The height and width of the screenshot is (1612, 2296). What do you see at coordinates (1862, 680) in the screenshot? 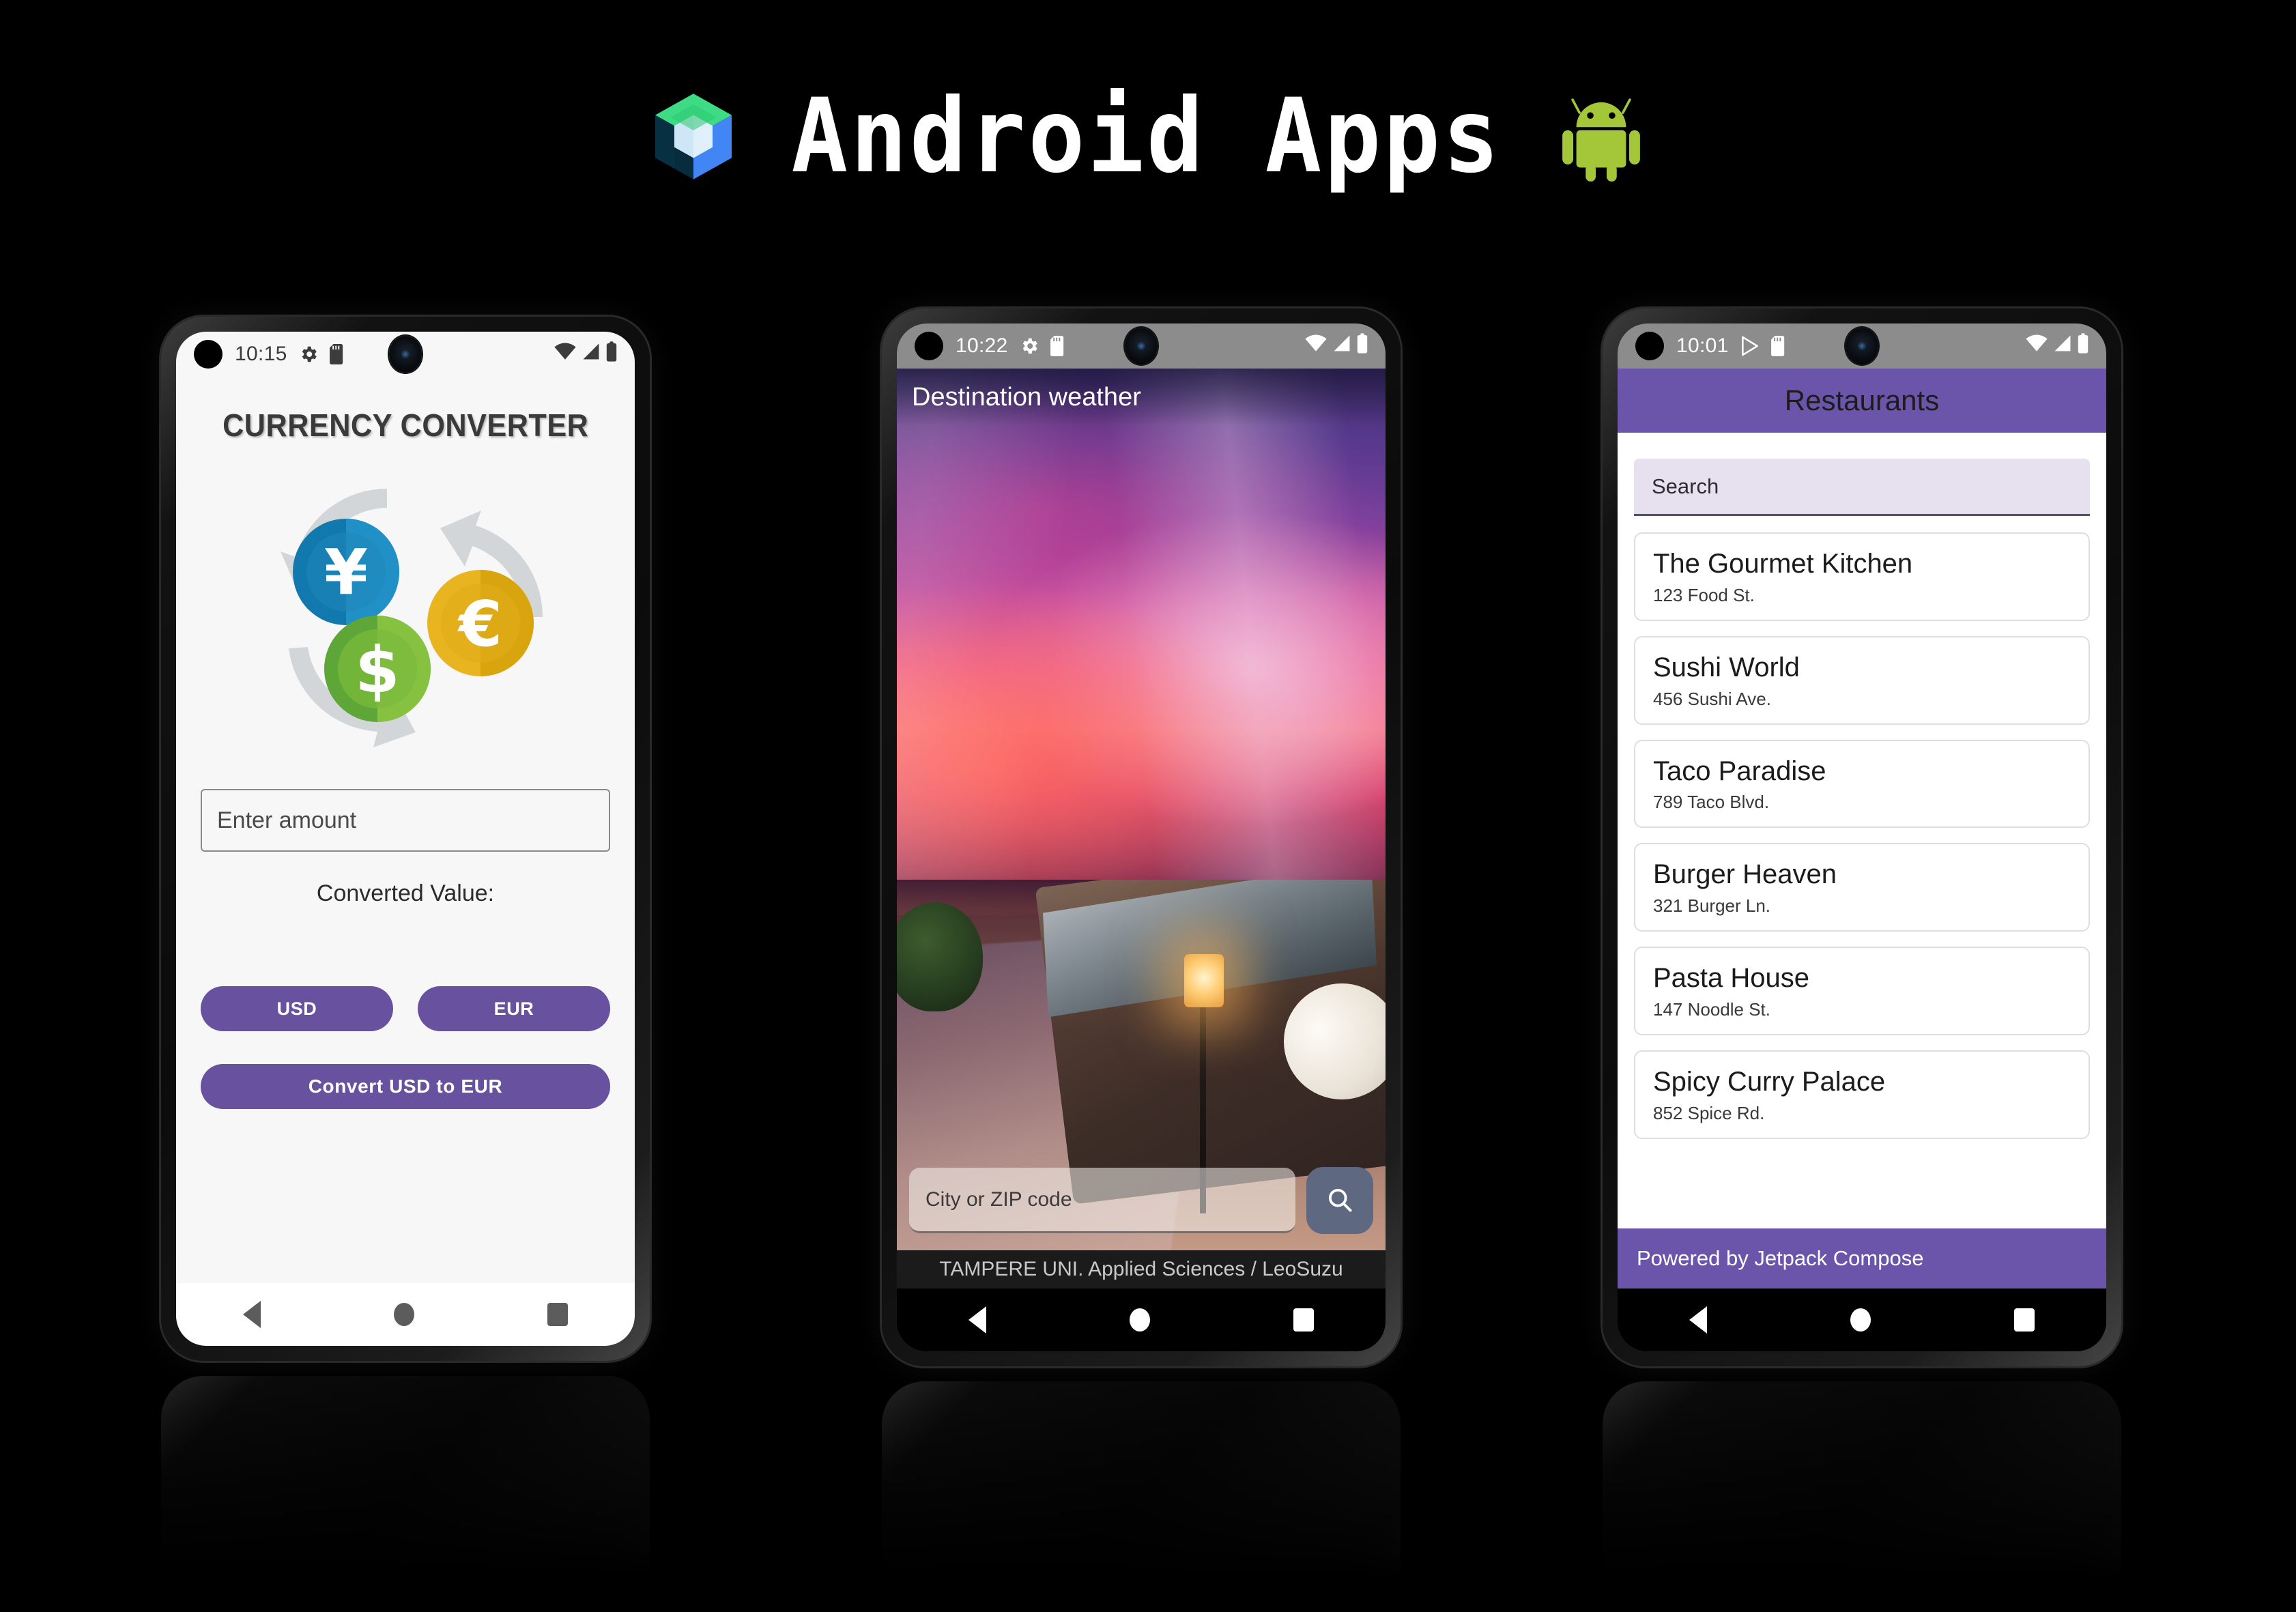
I see `list-item: Sushi World 456 Sushi Ave.` at bounding box center [1862, 680].